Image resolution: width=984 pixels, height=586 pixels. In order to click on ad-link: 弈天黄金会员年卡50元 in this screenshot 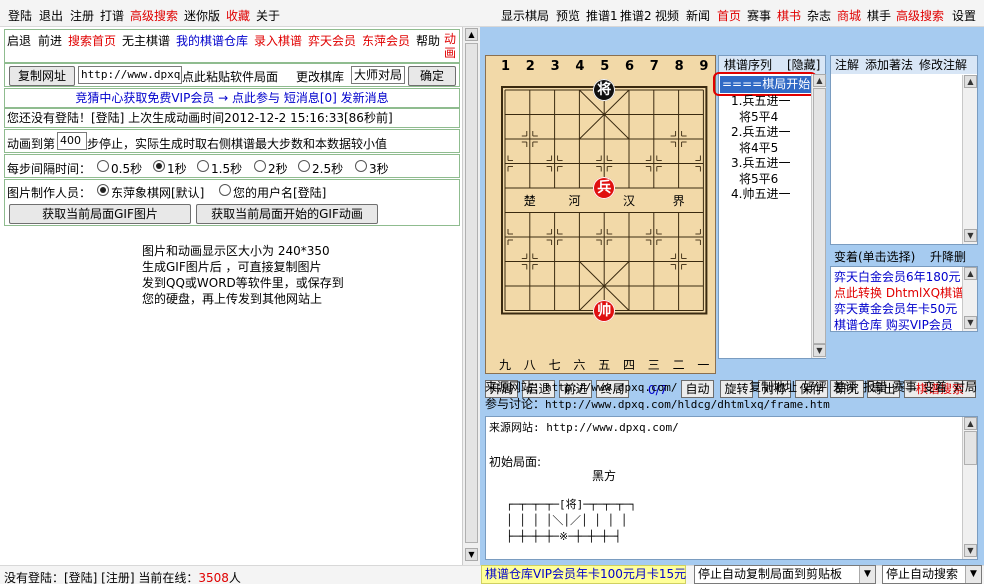, I will do `click(897, 309)`.